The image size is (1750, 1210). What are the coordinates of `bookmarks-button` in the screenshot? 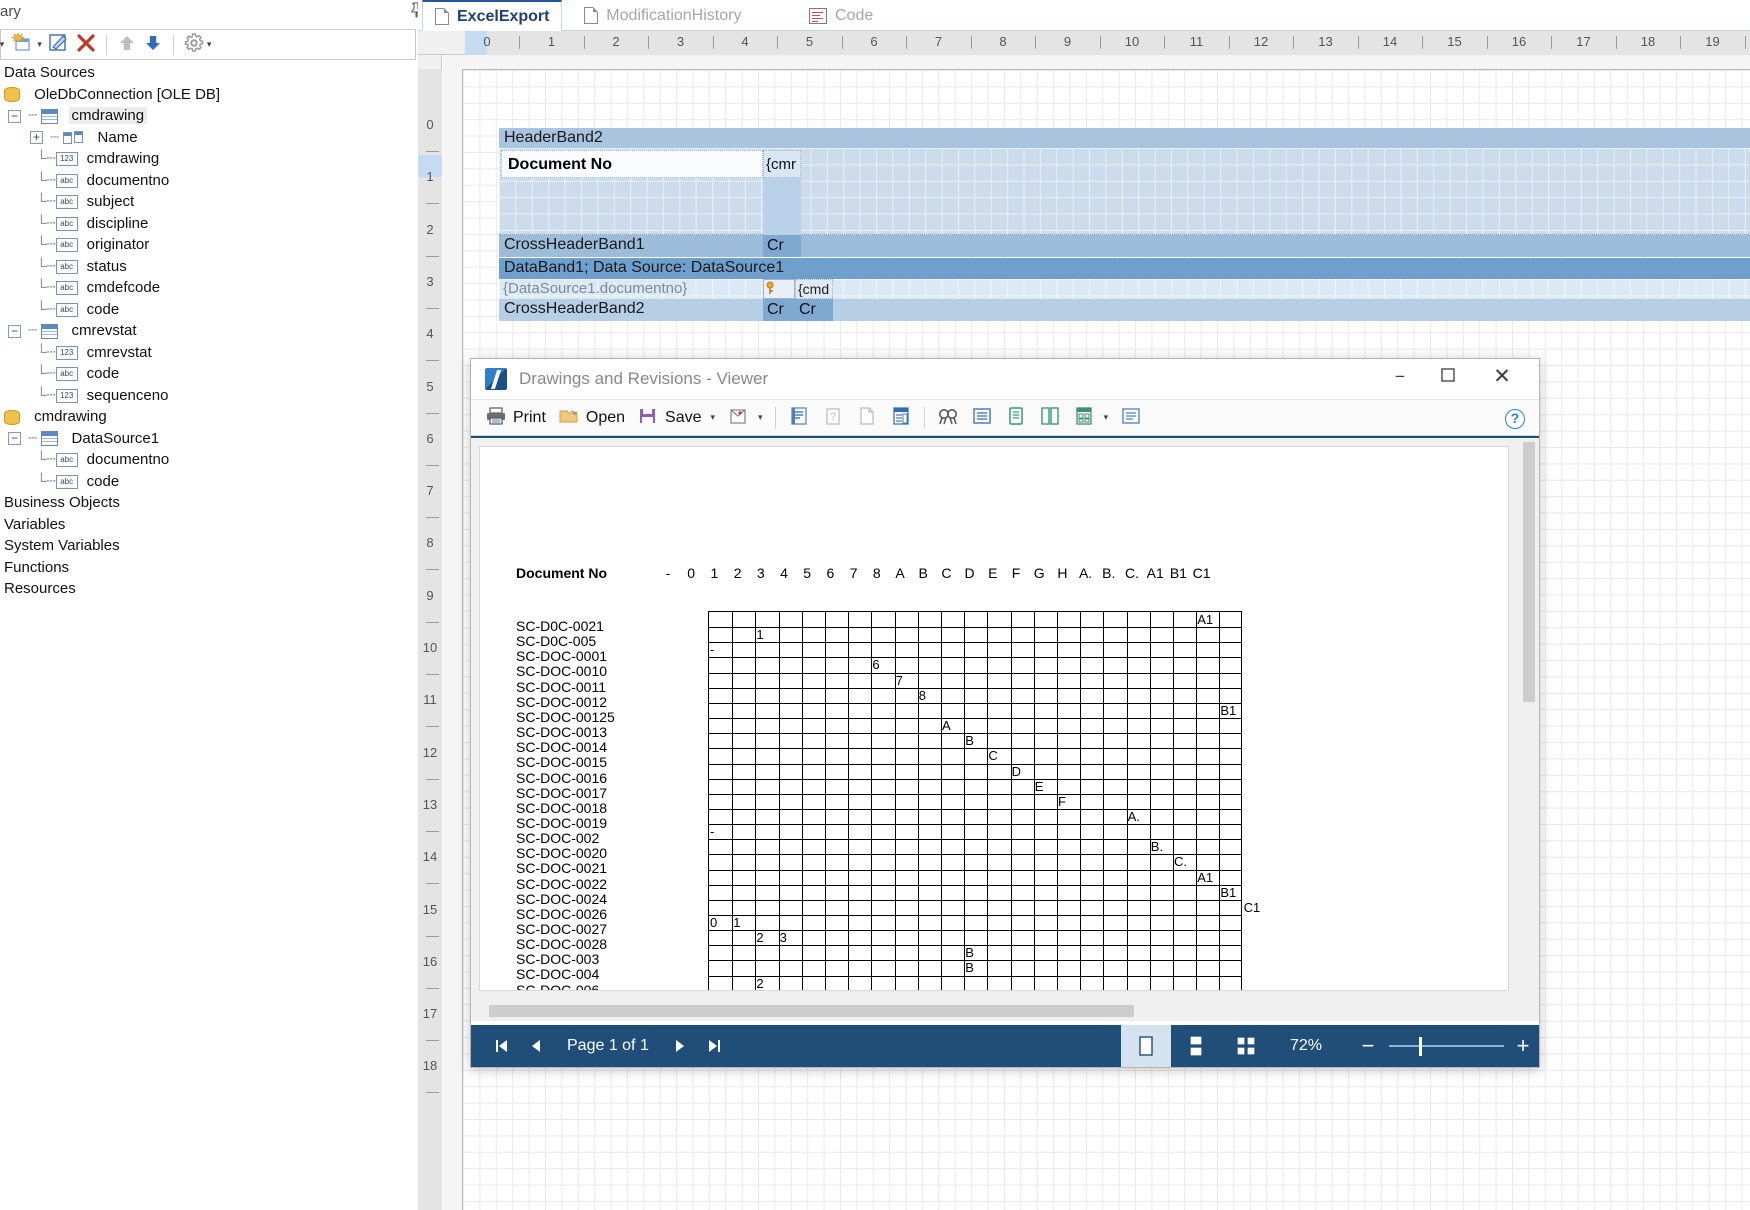 It's located at (799, 417).